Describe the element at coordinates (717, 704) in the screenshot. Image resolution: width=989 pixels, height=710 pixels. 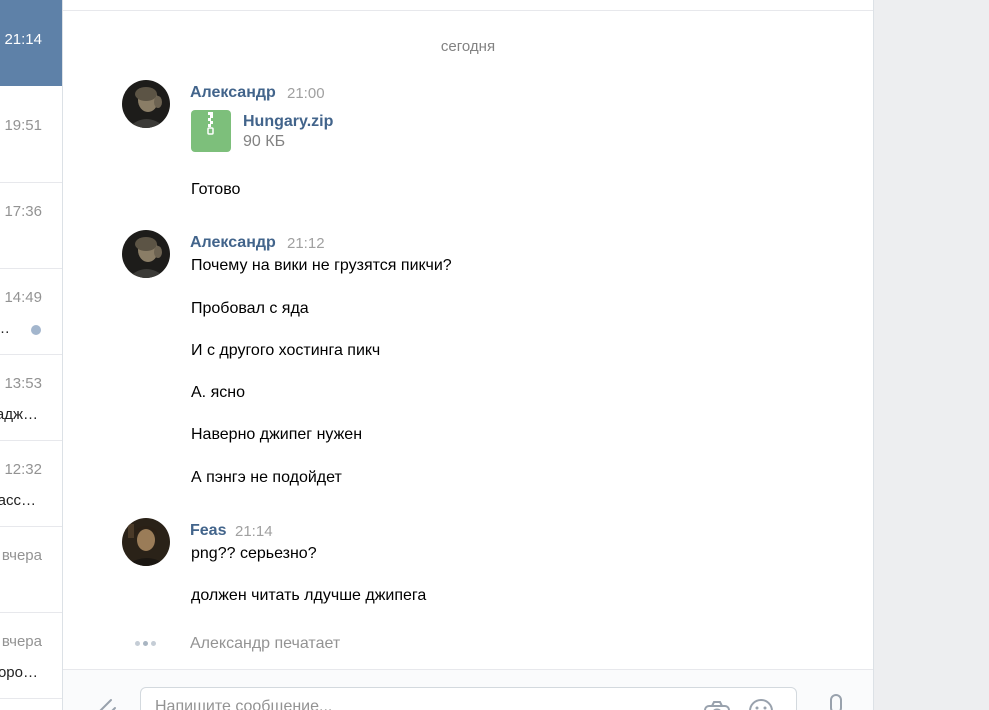
I see `camera-icon` at that location.